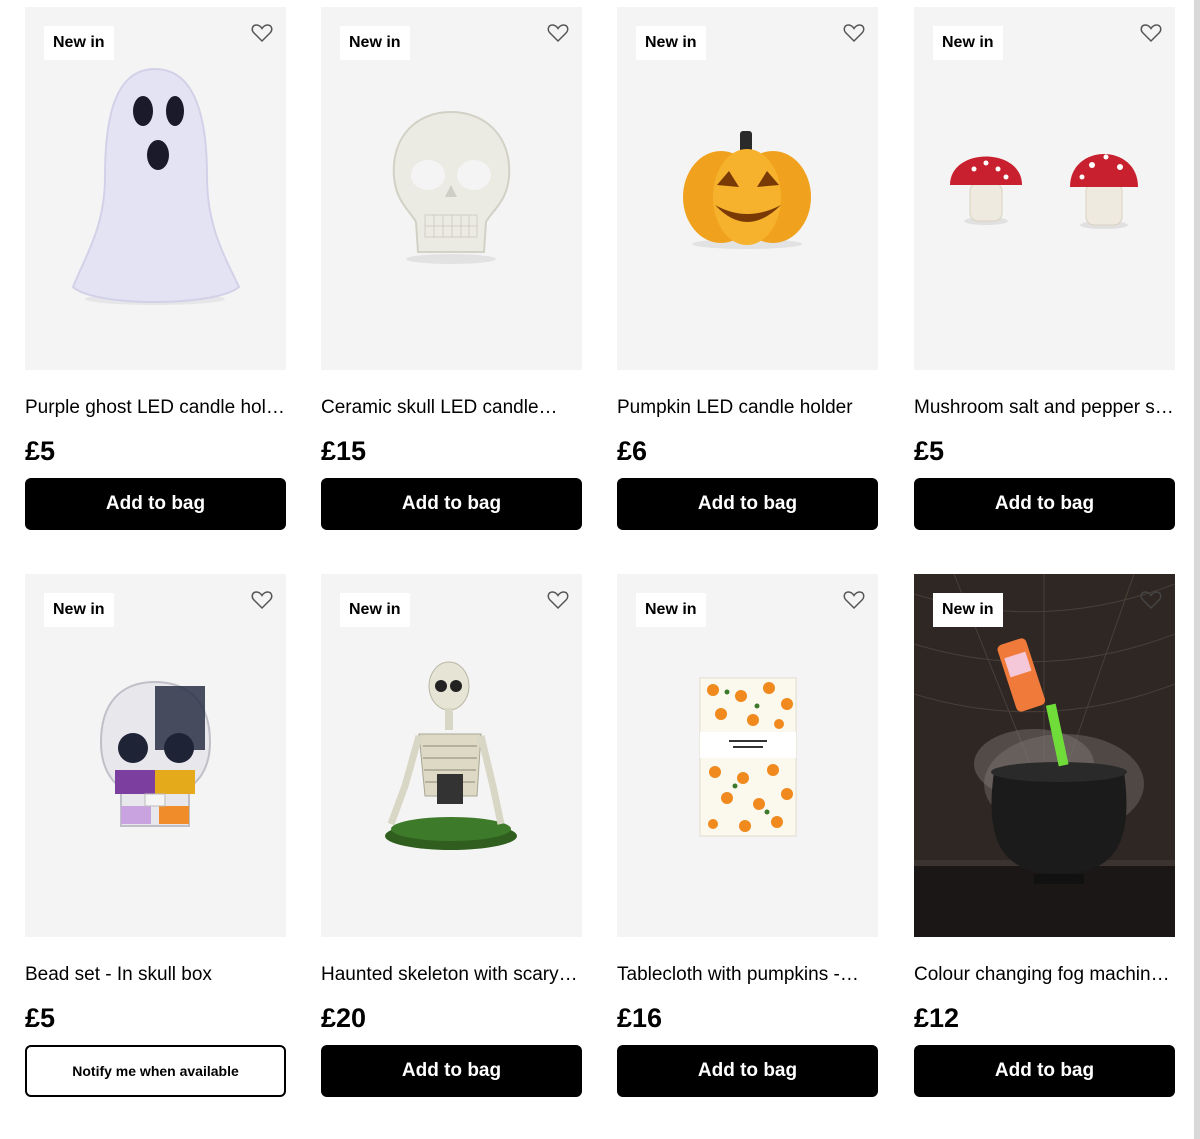 This screenshot has height=1139, width=1200. Describe the element at coordinates (344, 1018) in the screenshot. I see `product-price: £20` at that location.